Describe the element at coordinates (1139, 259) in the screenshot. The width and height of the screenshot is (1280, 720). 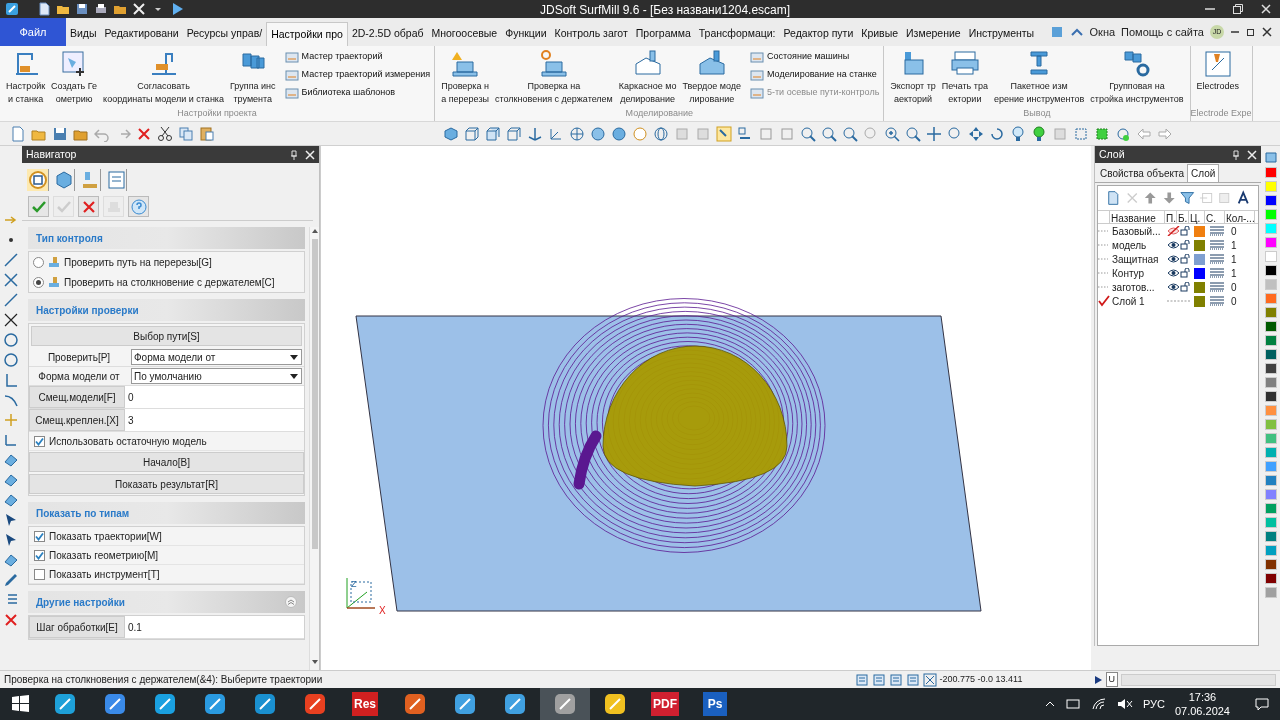
I see `layer-name: Защитная` at that location.